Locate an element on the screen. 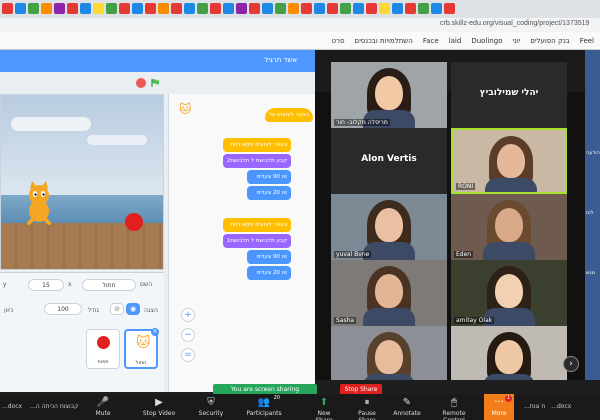 This screenshot has height=420, width=600. more-button: ··· More 1 is located at coordinates (499, 407).